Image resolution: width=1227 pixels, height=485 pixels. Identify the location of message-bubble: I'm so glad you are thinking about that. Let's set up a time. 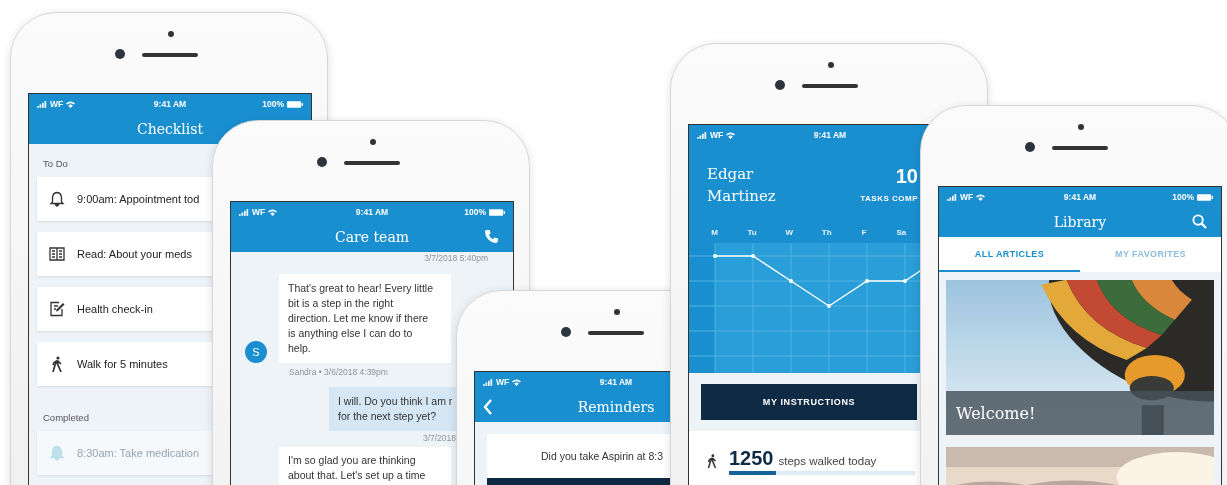
(365, 466).